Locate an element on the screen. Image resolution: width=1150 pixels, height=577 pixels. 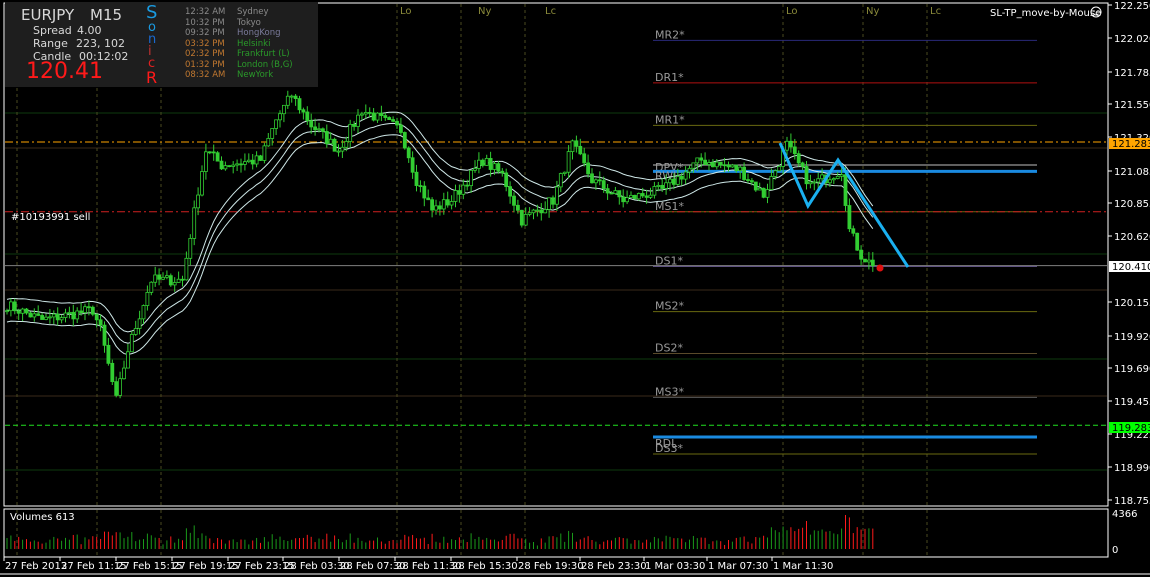
order-label: #10193991 sell is located at coordinates (50, 217).